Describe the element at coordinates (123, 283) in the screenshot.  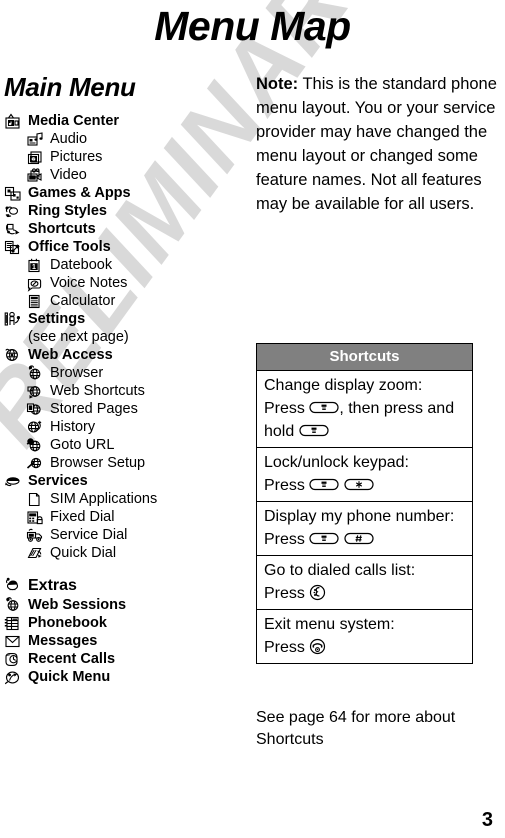
I see `main-menu-item-voice-notes: Voice Notes` at that location.